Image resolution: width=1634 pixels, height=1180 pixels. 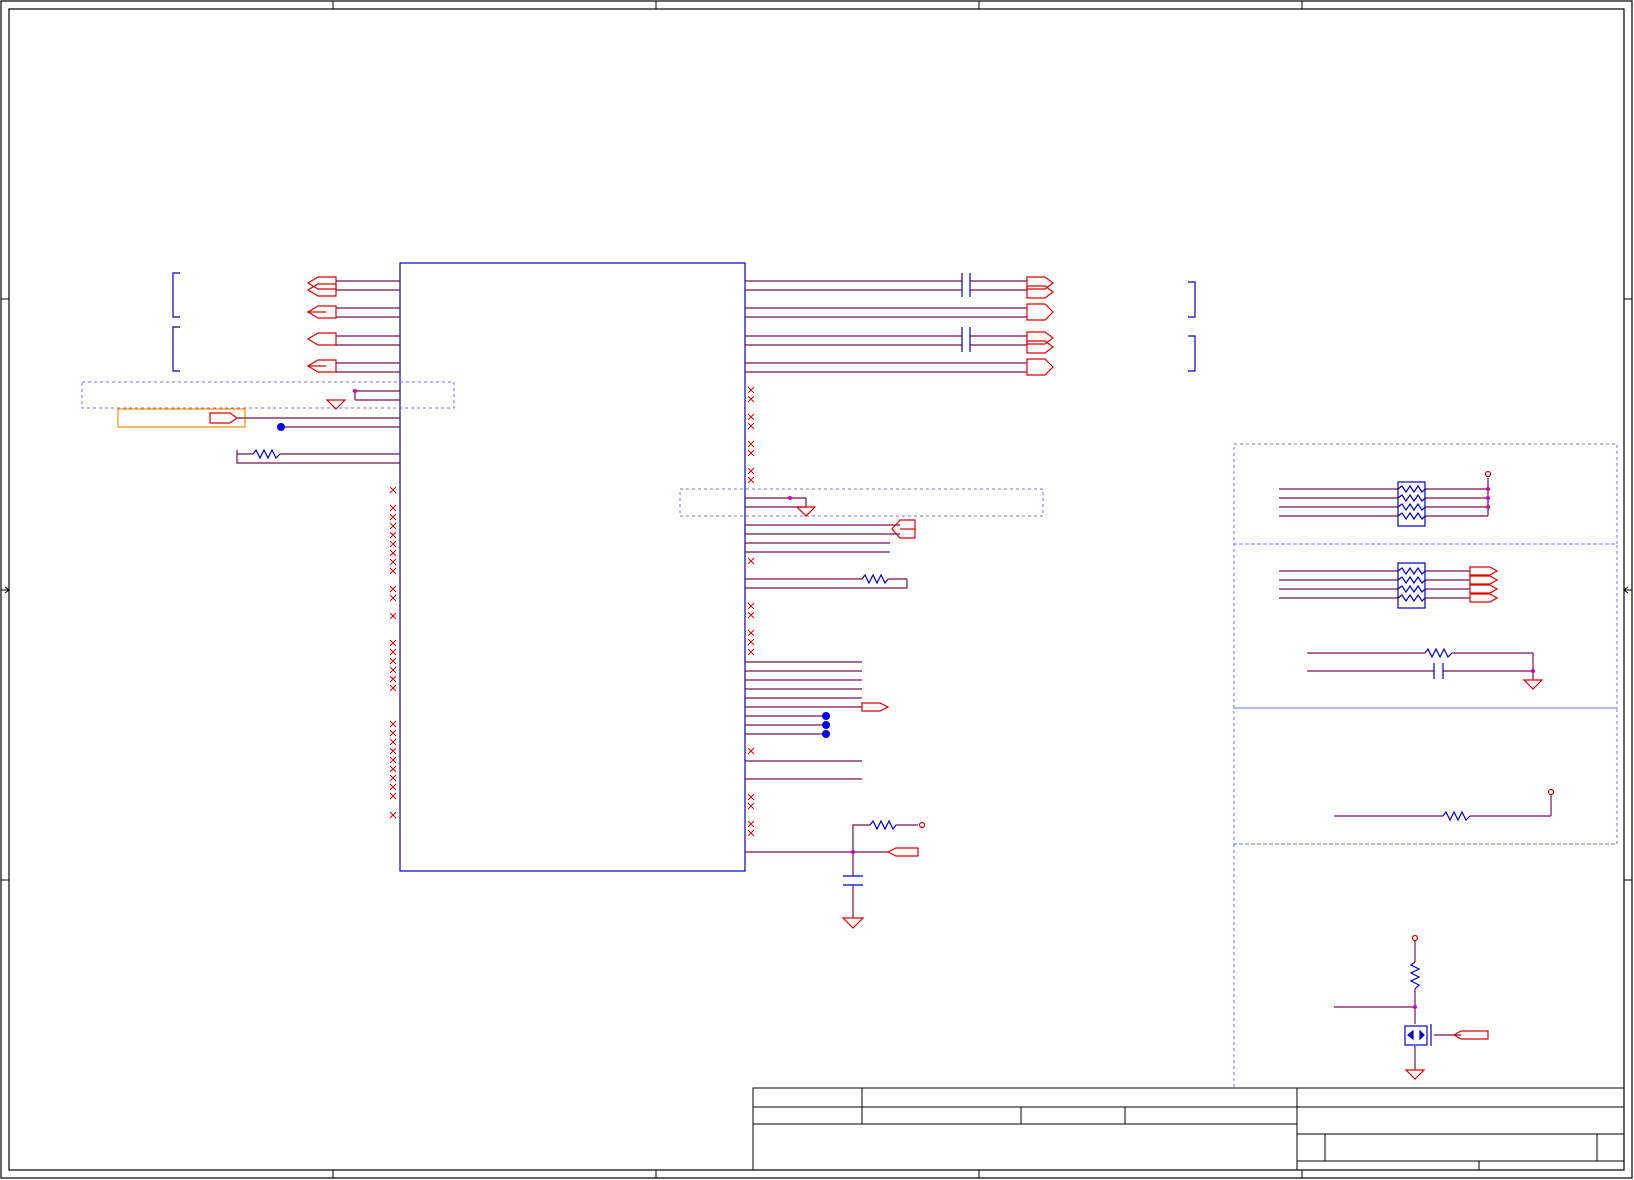 I want to click on right-pin-stubs, so click(x=751, y=611).